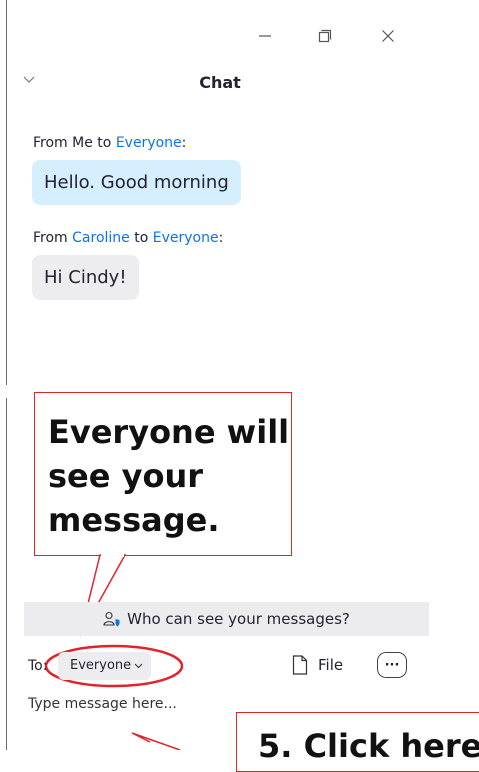  Describe the element at coordinates (238, 704) in the screenshot. I see `message-input` at that location.